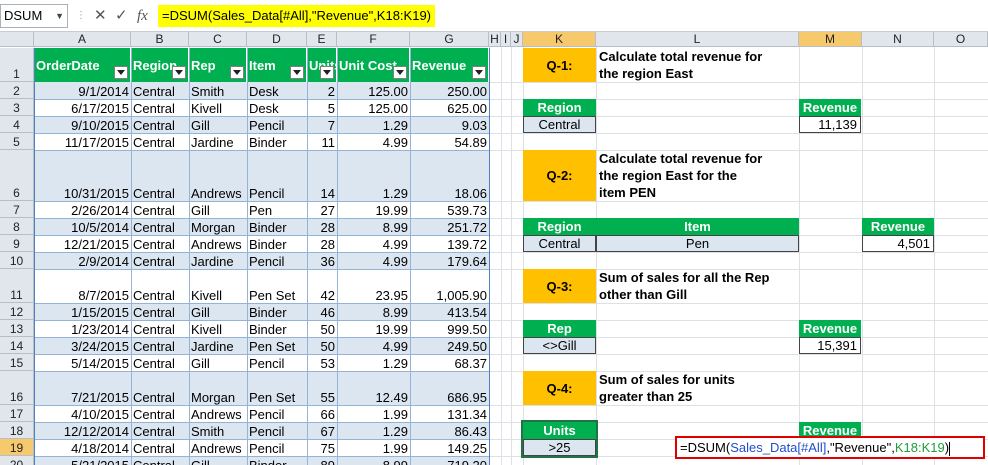 The image size is (988, 465). Describe the element at coordinates (373, 388) in the screenshot. I see `table-cell: 12.49` at that location.